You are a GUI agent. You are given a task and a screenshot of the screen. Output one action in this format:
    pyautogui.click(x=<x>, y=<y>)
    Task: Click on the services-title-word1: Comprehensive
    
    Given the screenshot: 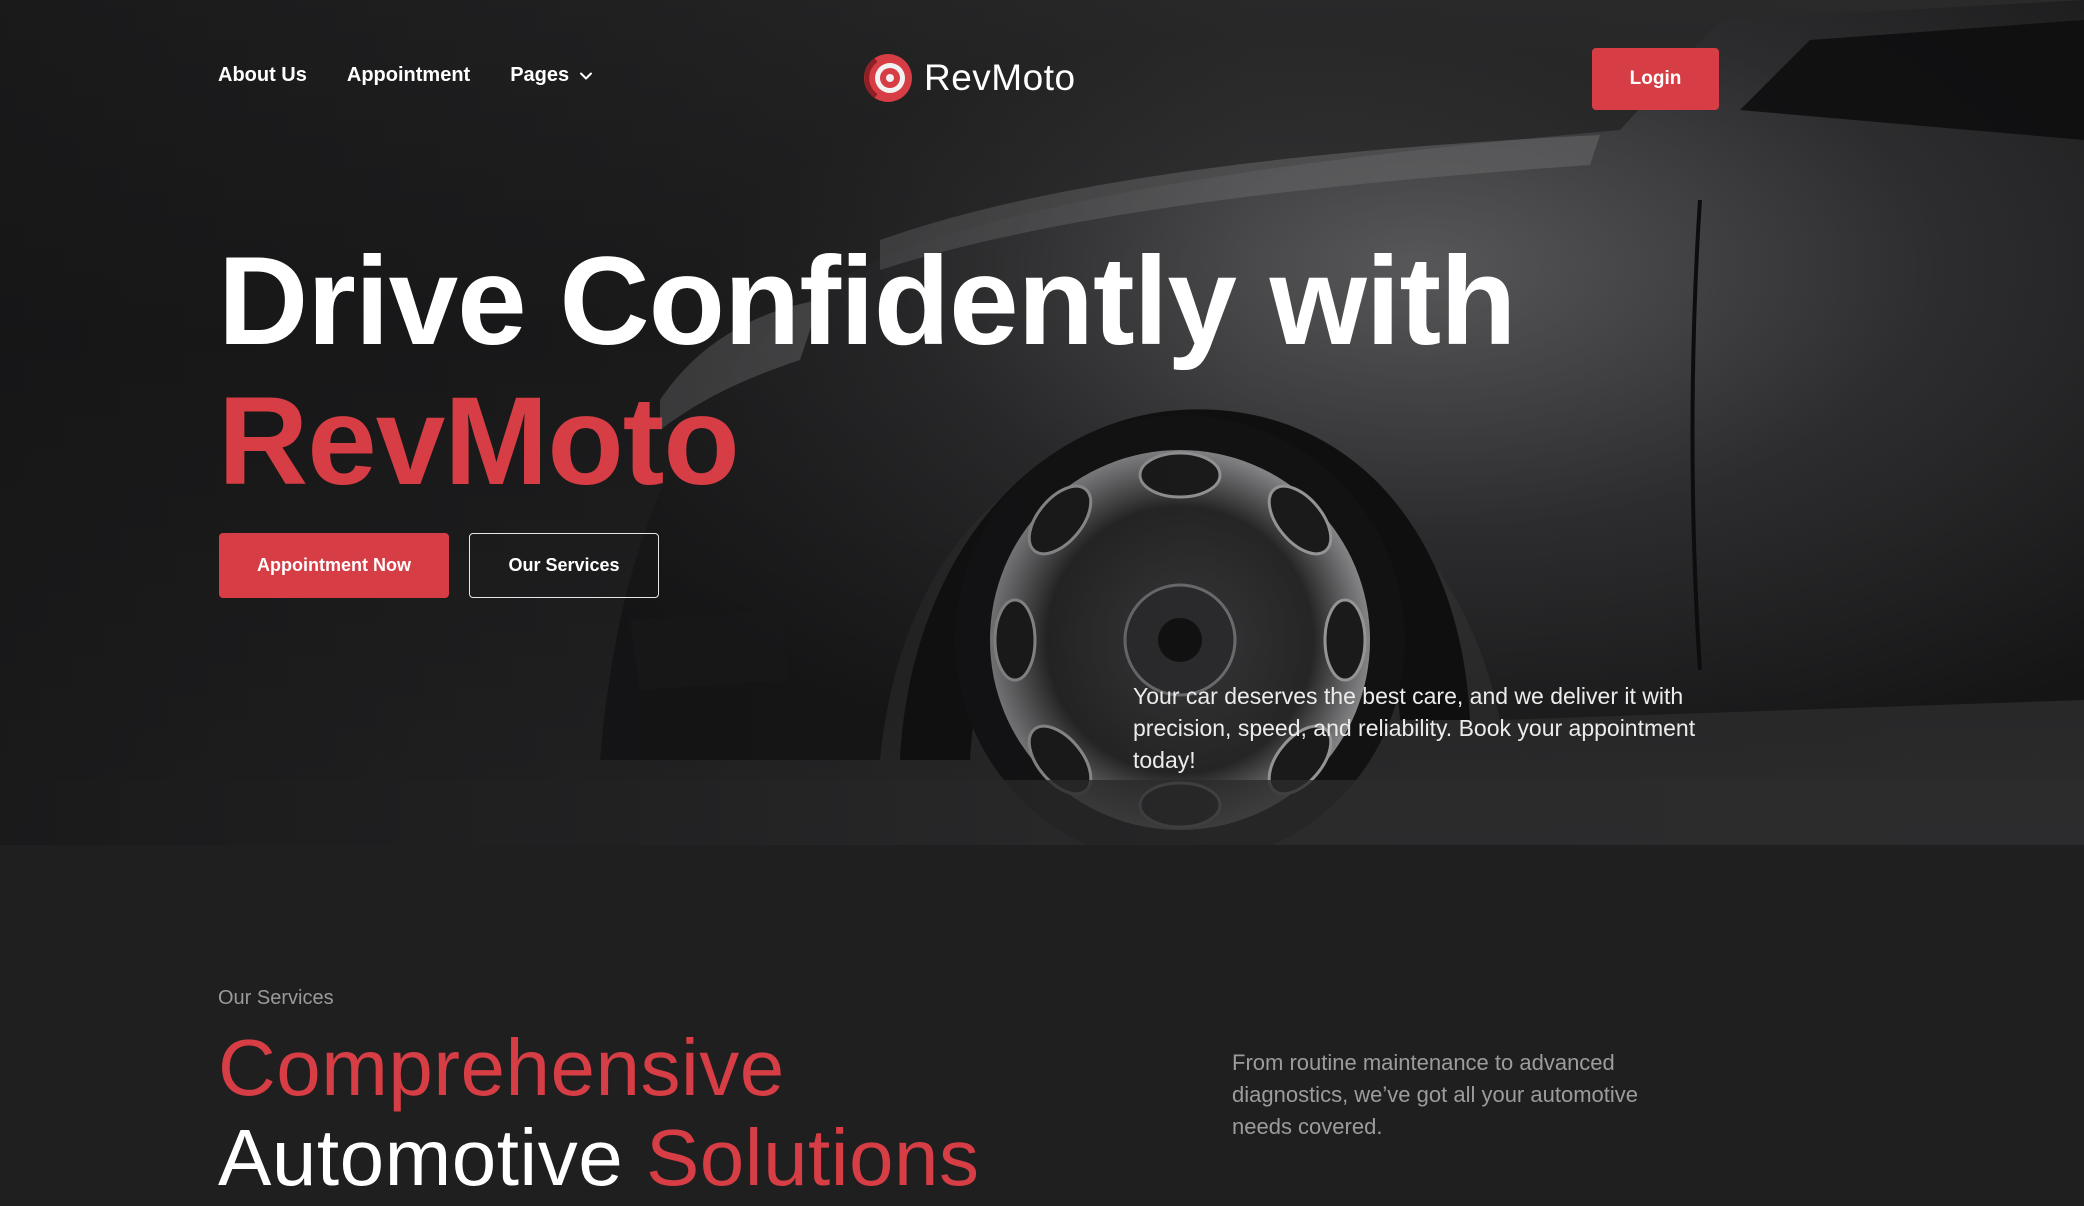 What is the action you would take?
    pyautogui.click(x=501, y=1067)
    